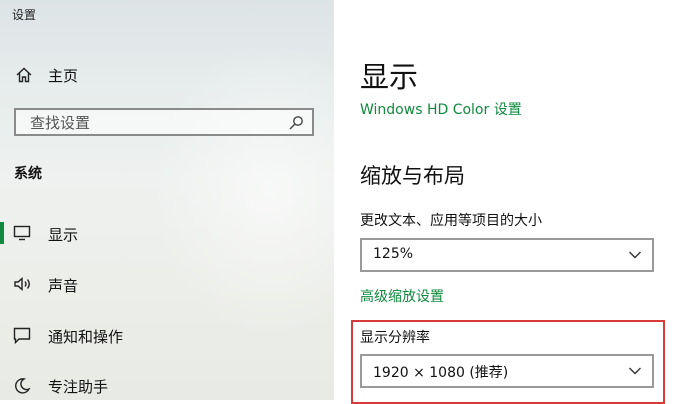 This screenshot has height=404, width=696. I want to click on sidebar-item-label: 通知和操作, so click(86, 337).